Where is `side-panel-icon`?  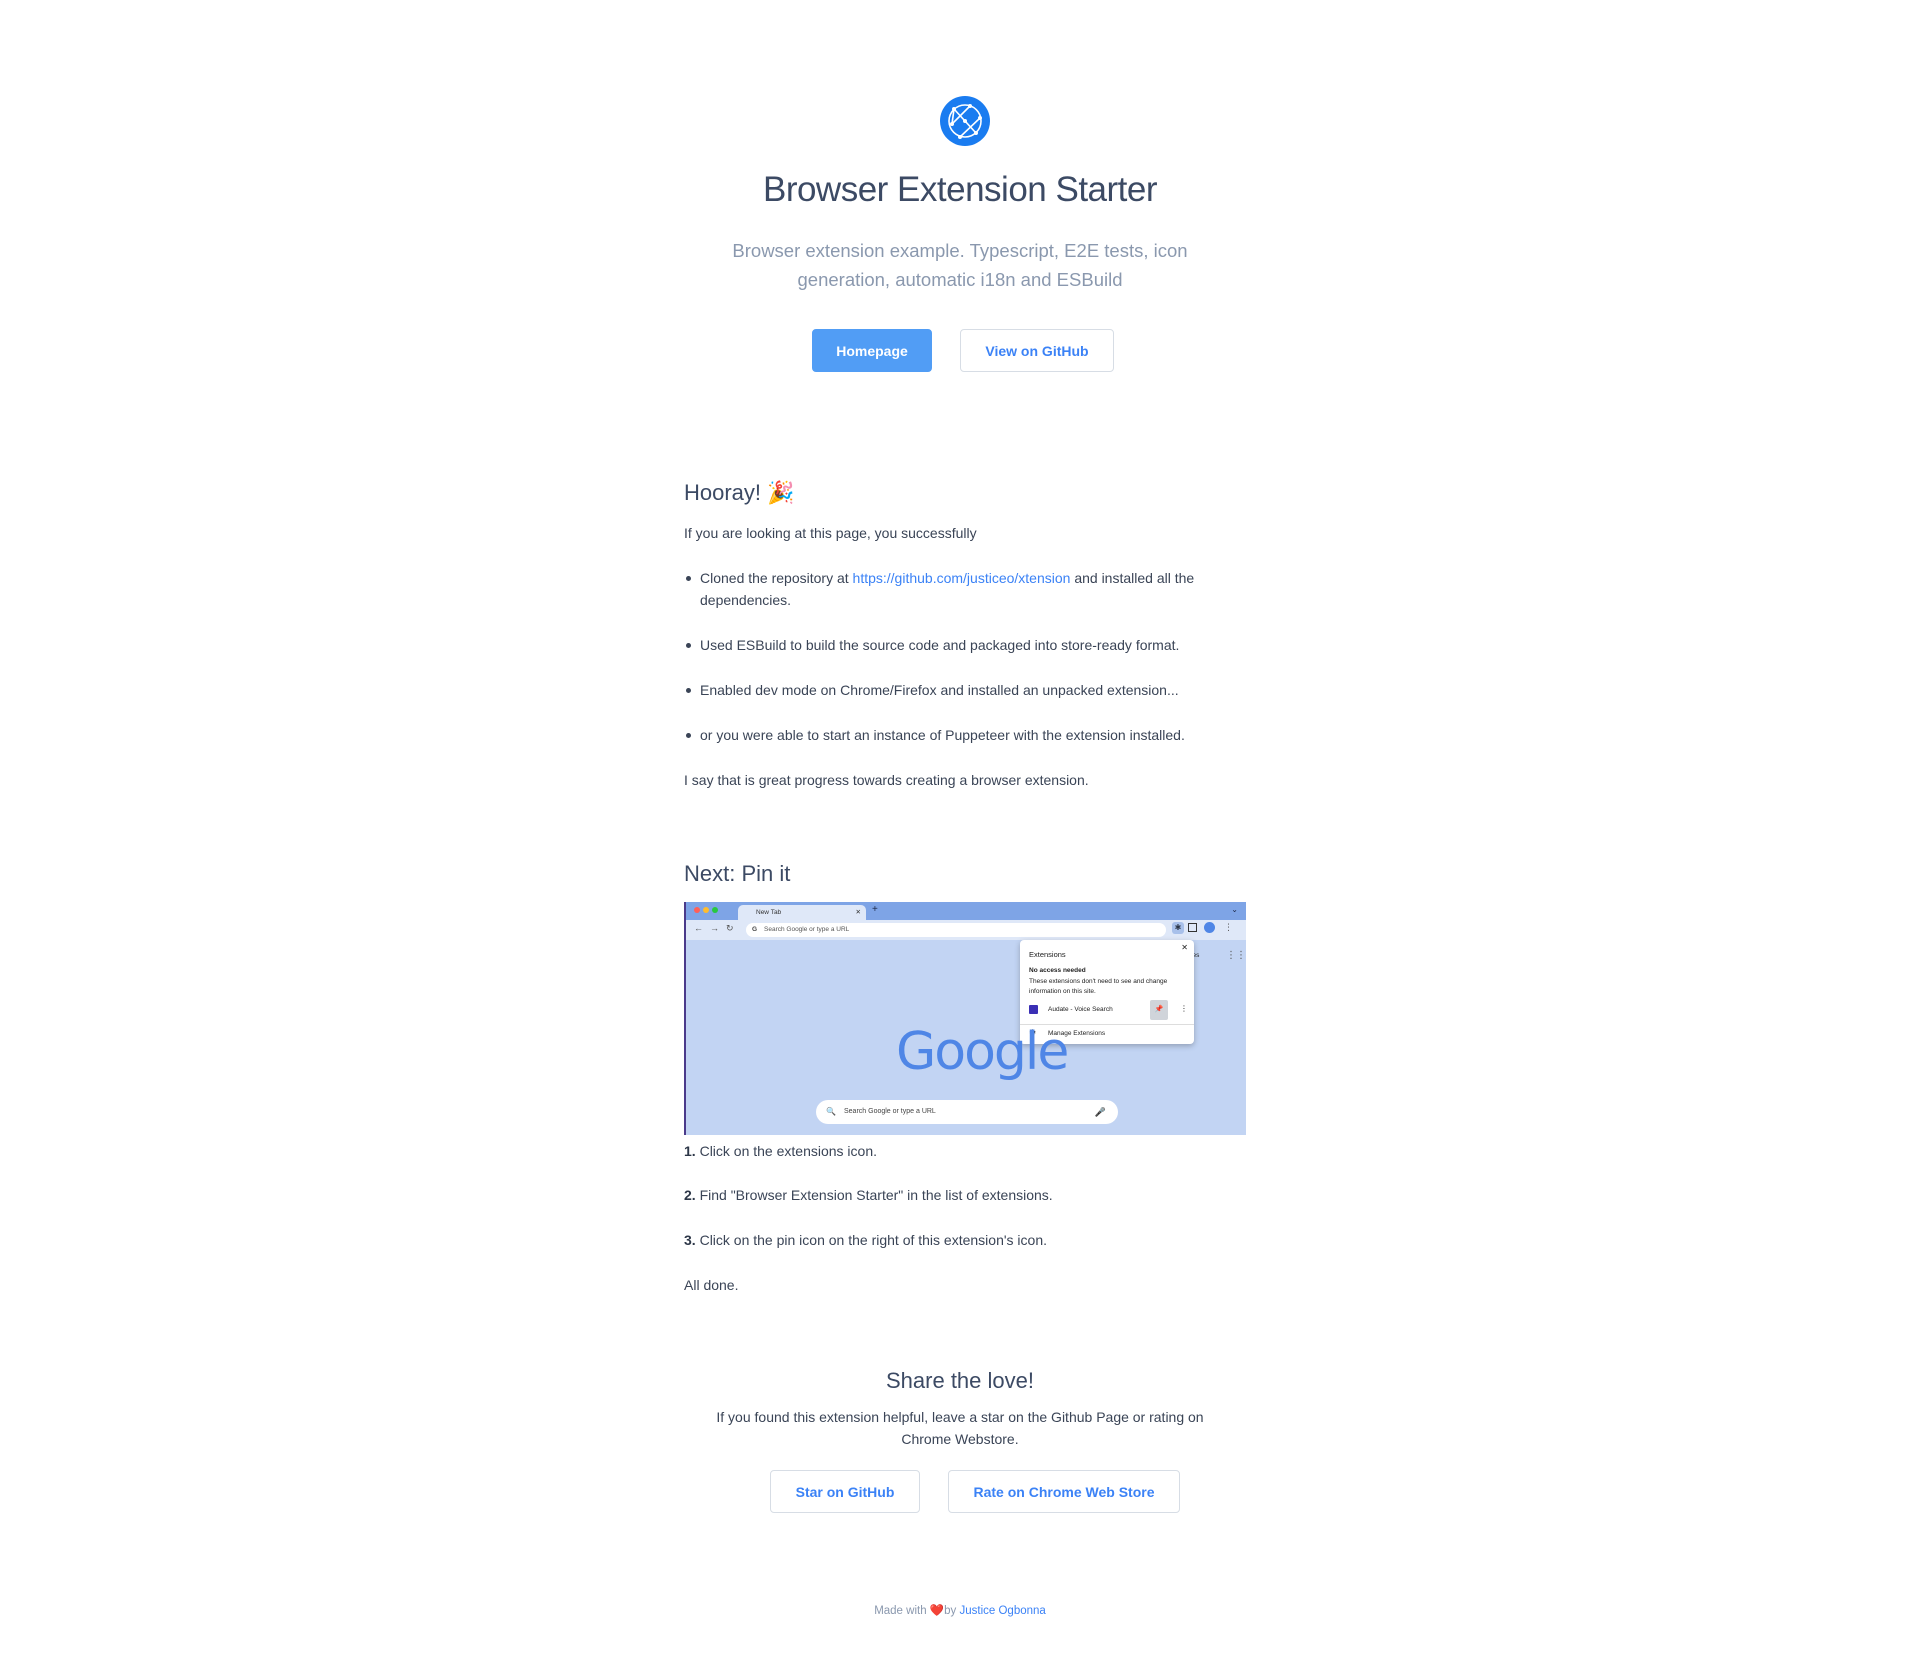 side-panel-icon is located at coordinates (1192, 927).